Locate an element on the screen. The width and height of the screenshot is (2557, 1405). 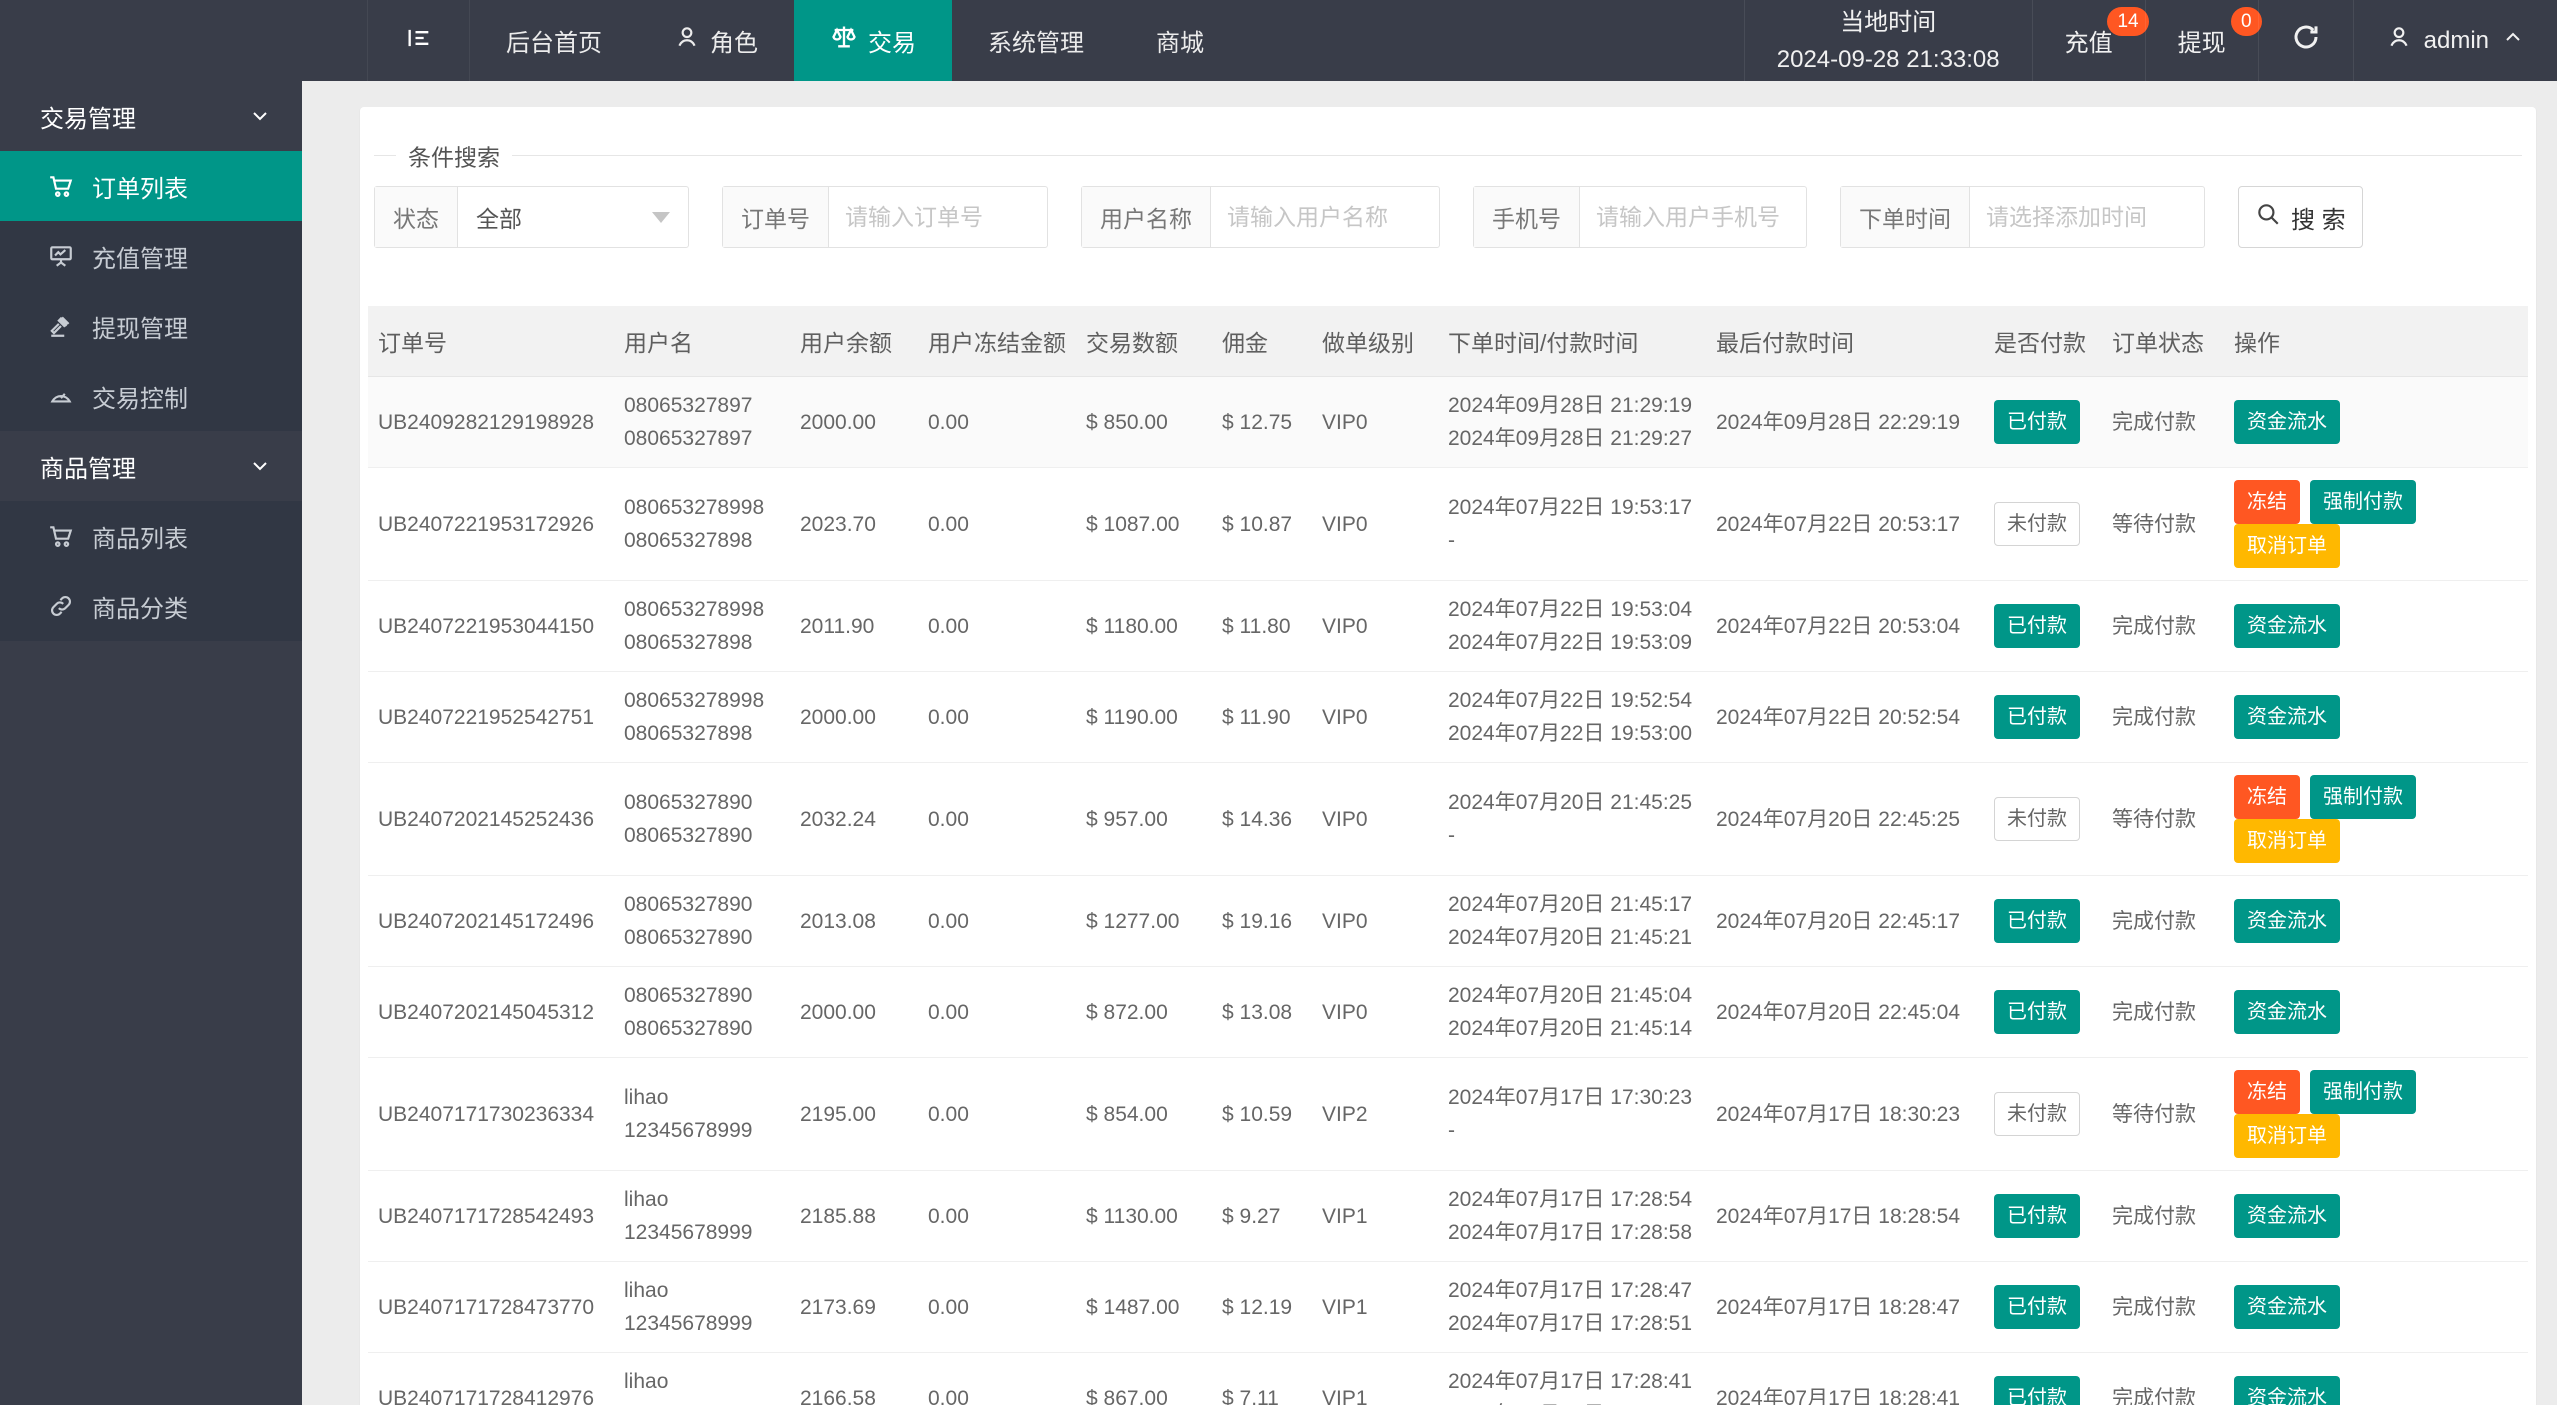
order-pay-time-cell: 2024年07月17日 17:28:54 2024年07月17日 17:28:58 is located at coordinates (1572, 1216).